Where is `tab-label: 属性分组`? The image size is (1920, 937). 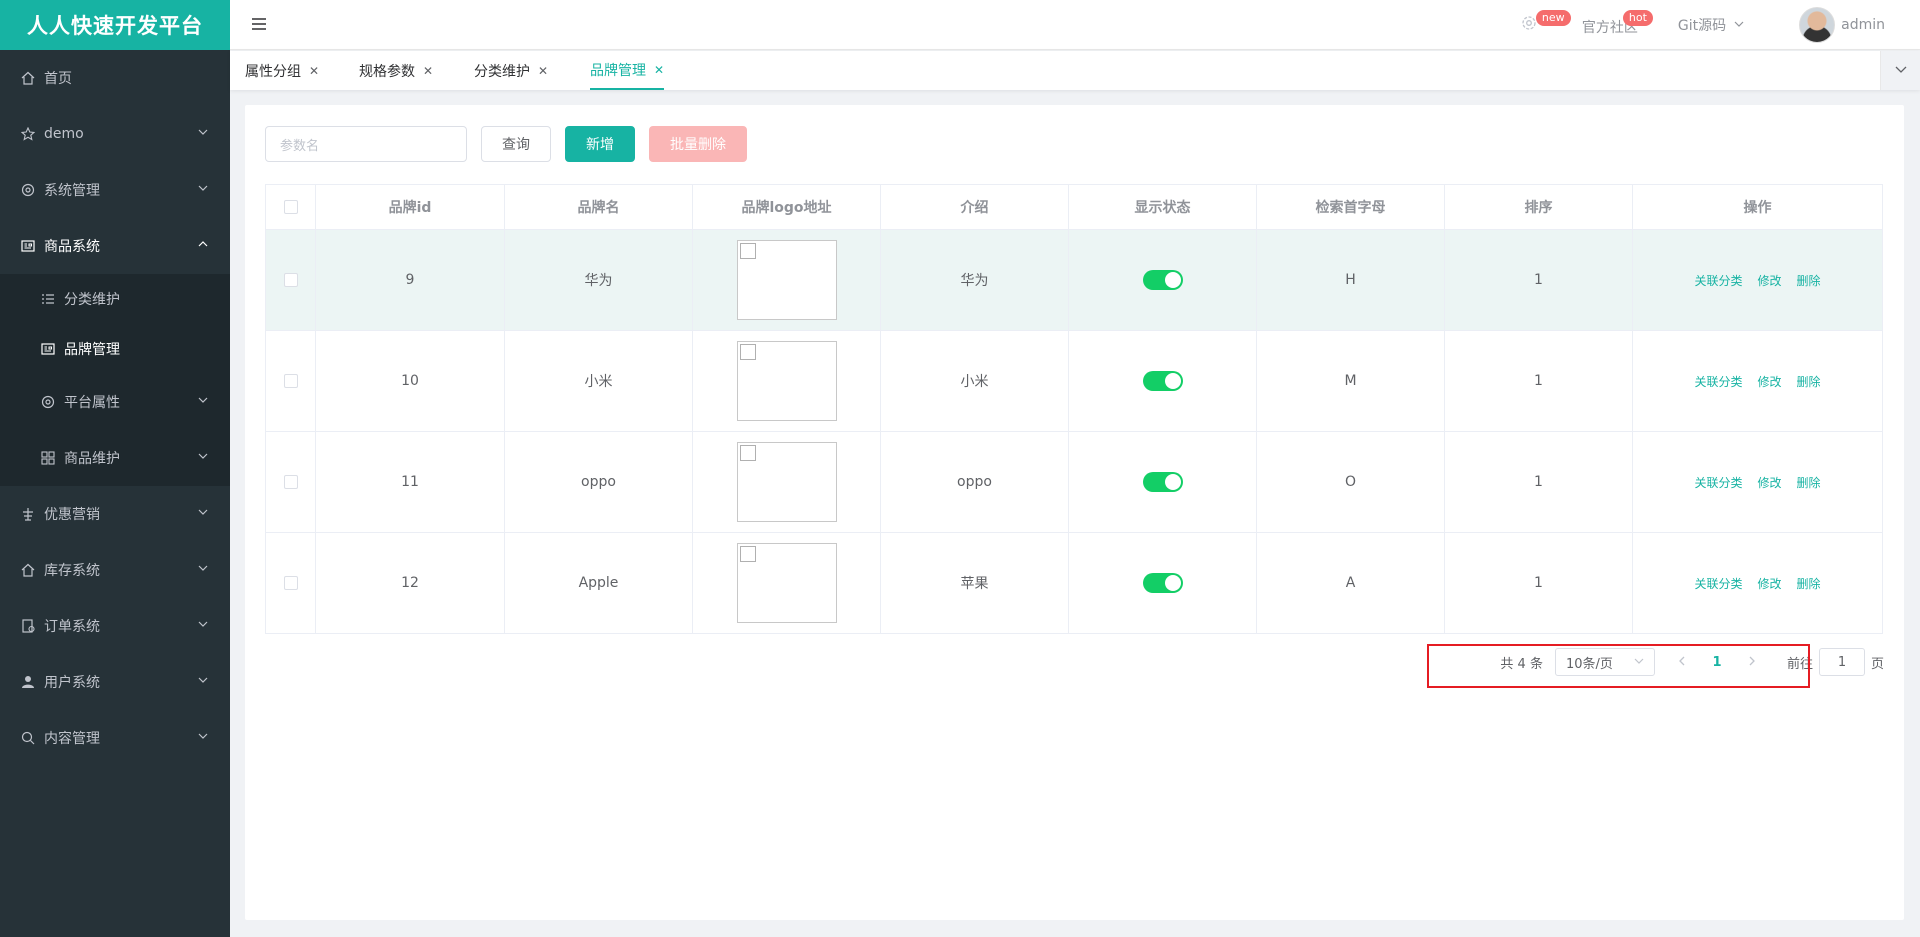 tab-label: 属性分组 is located at coordinates (273, 71).